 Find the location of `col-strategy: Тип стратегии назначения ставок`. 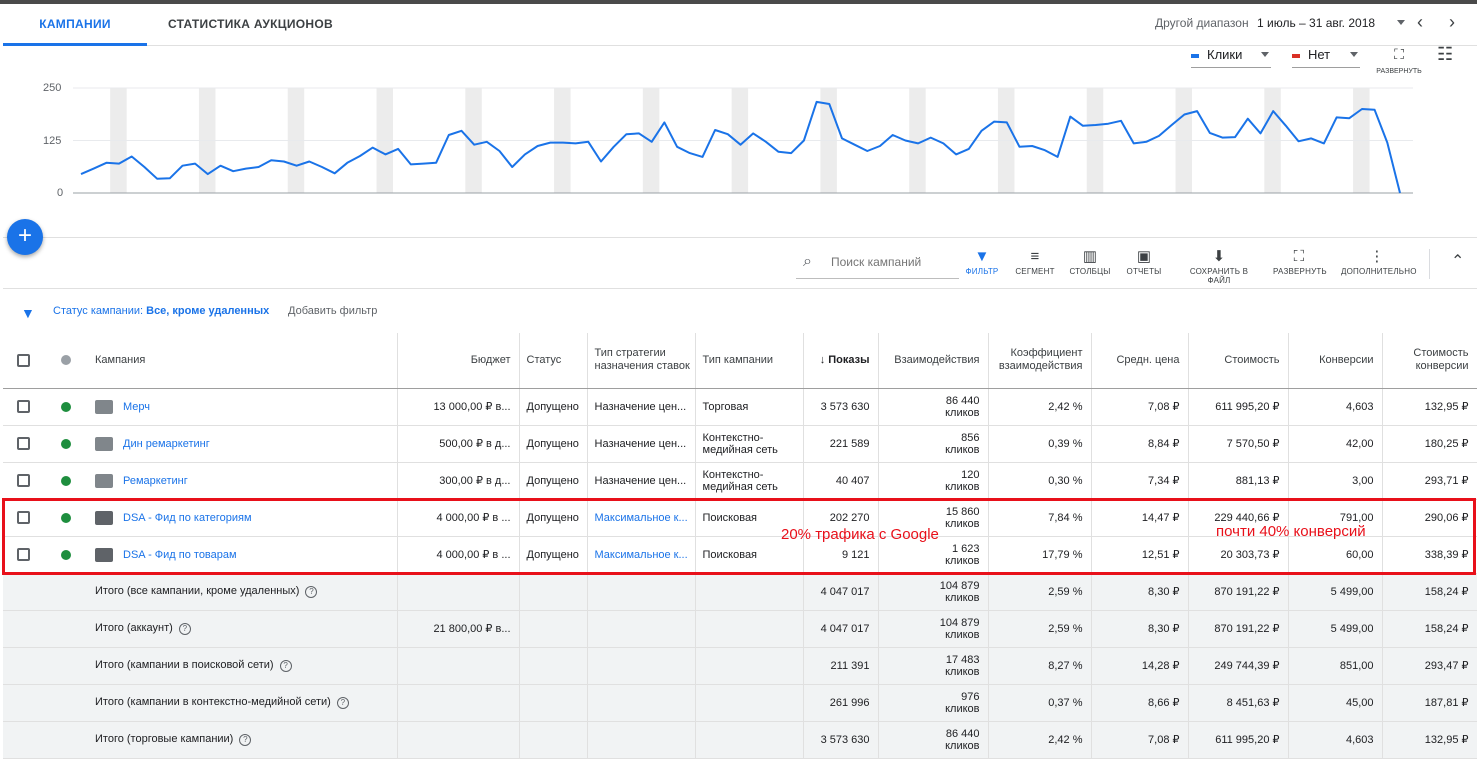

col-strategy: Тип стратегии назначения ставок is located at coordinates (641, 361).